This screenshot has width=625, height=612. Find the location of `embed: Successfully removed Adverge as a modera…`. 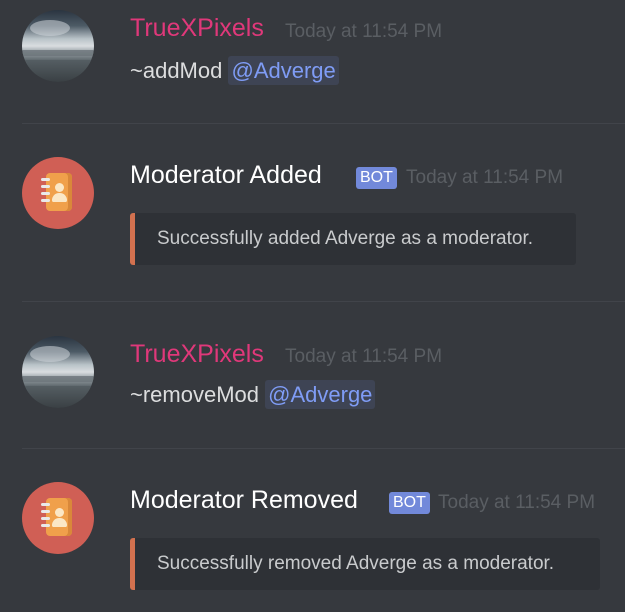

embed: Successfully removed Adverge as a modera… is located at coordinates (365, 564).